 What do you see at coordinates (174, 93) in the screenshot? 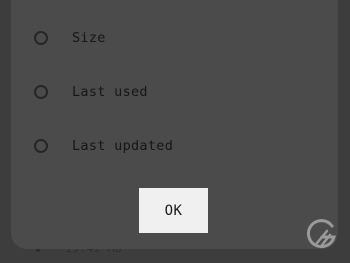
I see `sort-option-last-used: Last used` at bounding box center [174, 93].